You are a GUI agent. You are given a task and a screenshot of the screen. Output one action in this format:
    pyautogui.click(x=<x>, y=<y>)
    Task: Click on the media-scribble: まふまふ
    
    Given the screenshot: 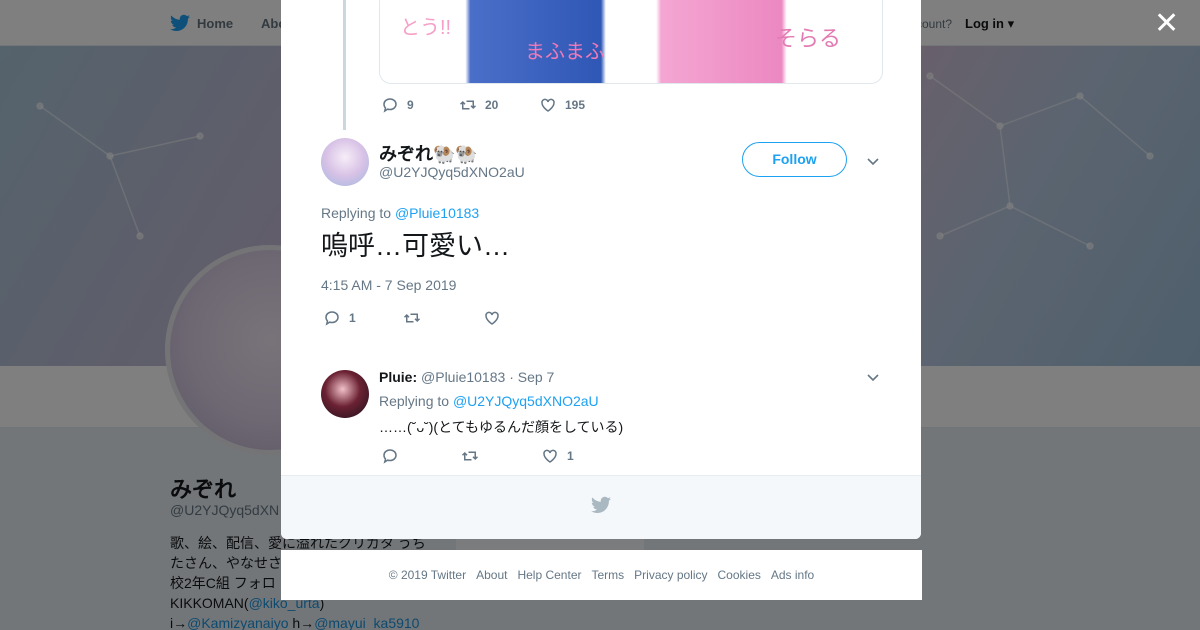 What is the action you would take?
    pyautogui.click(x=565, y=52)
    